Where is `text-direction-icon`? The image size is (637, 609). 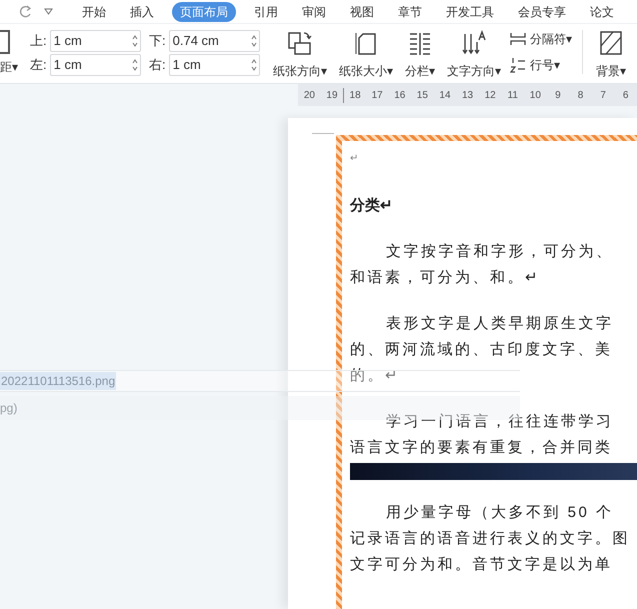 text-direction-icon is located at coordinates (474, 43).